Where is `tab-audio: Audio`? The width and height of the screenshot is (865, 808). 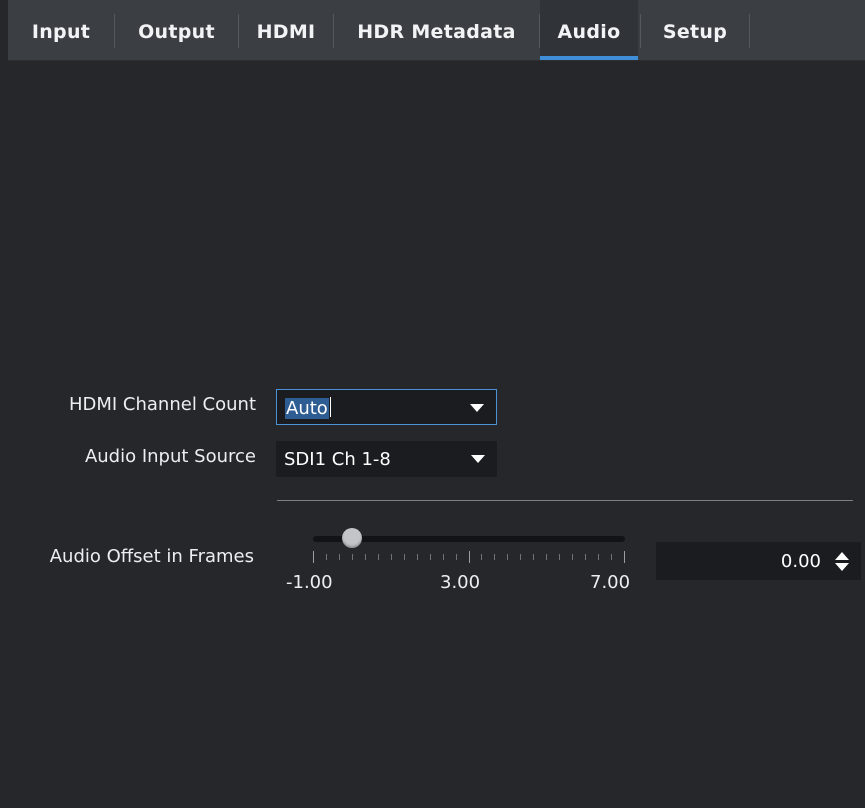 tab-audio: Audio is located at coordinates (589, 30).